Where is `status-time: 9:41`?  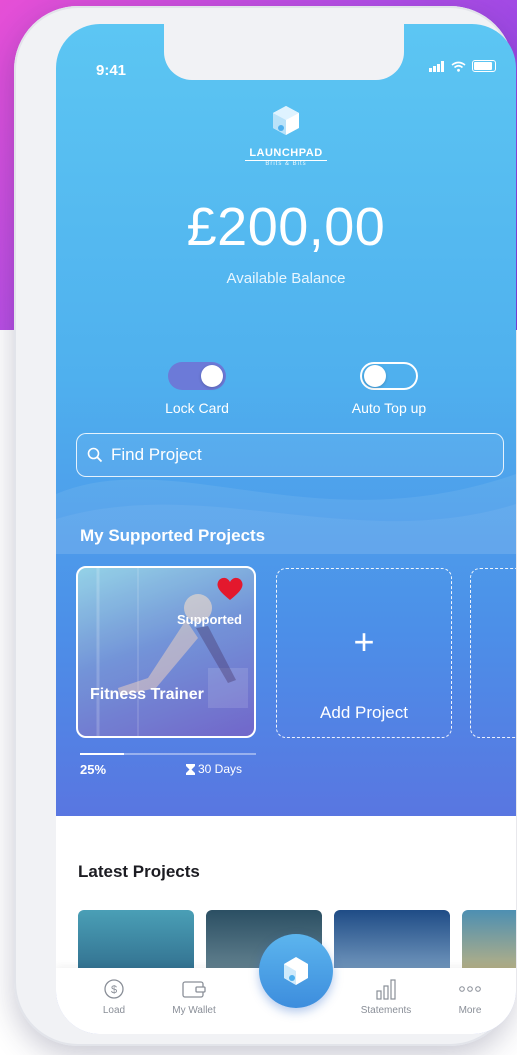
status-time: 9:41 is located at coordinates (111, 70).